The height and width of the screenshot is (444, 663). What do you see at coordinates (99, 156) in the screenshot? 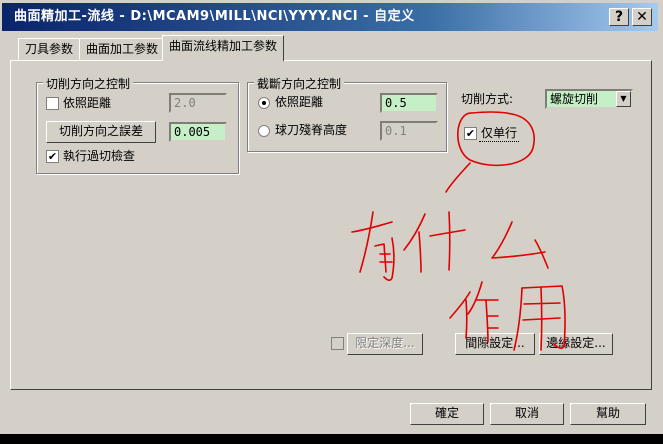
I see `overcut-check-label: 執行過切檢查` at bounding box center [99, 156].